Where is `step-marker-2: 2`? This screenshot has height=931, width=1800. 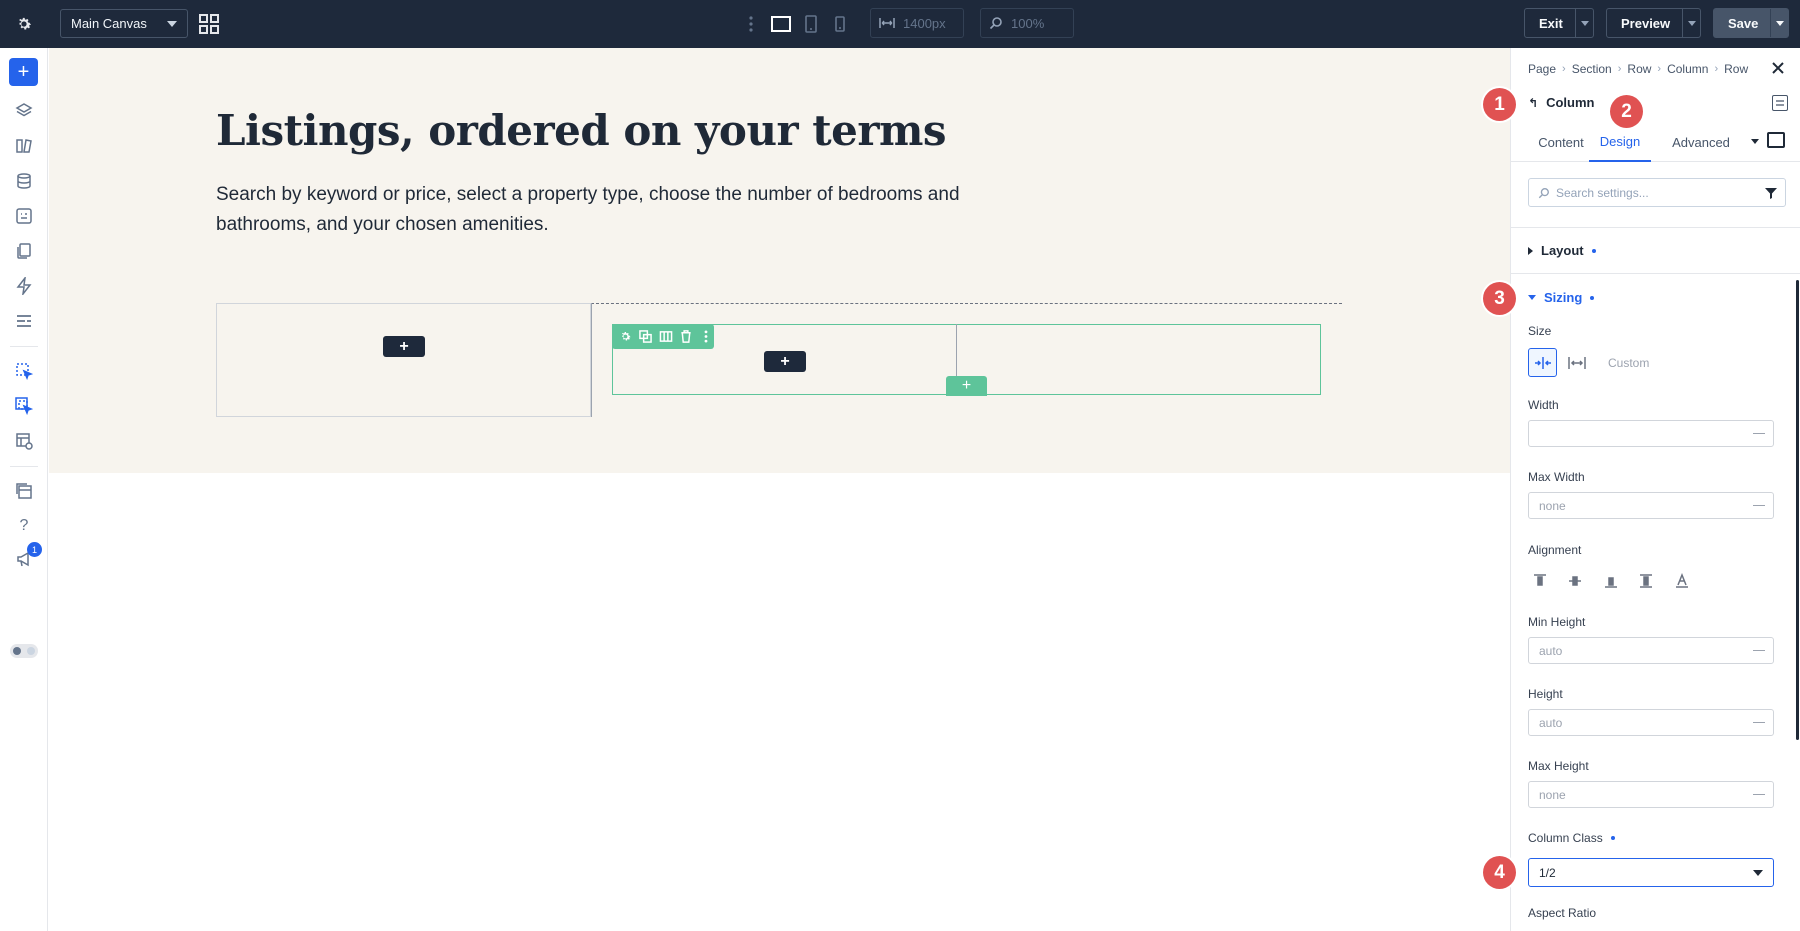
step-marker-2: 2 is located at coordinates (1626, 111).